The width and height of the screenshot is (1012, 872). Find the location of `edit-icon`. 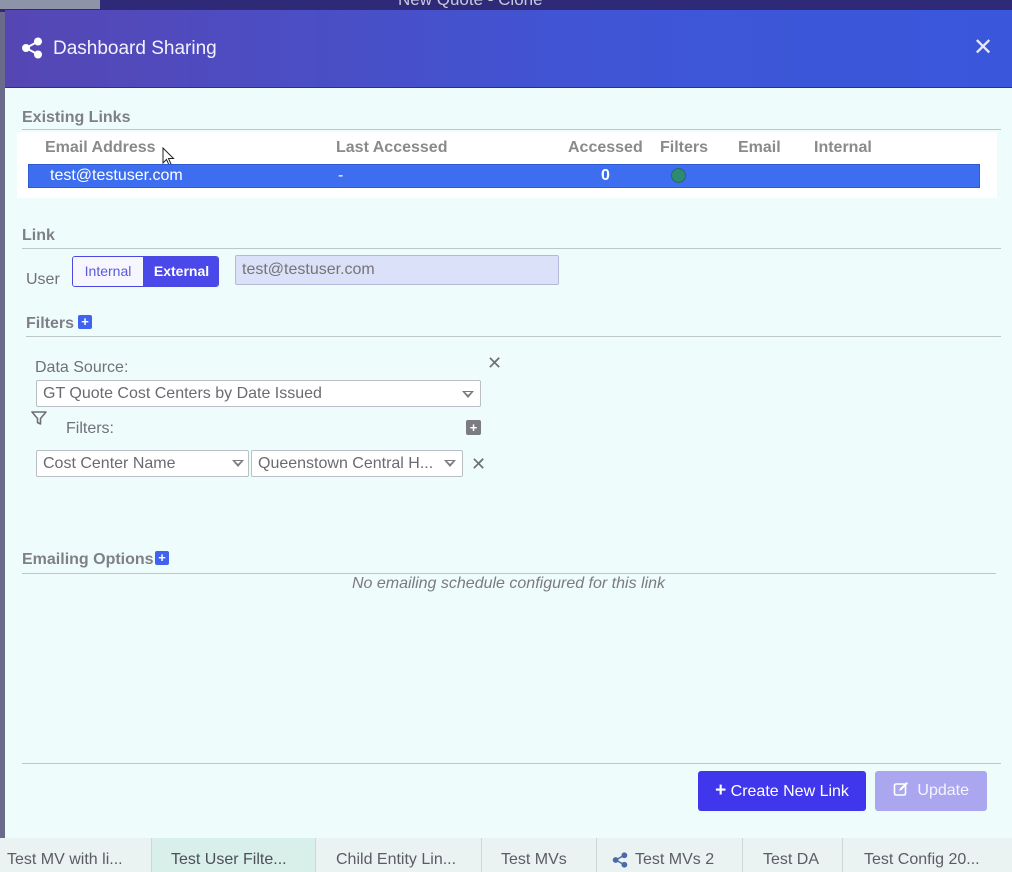

edit-icon is located at coordinates (900, 789).